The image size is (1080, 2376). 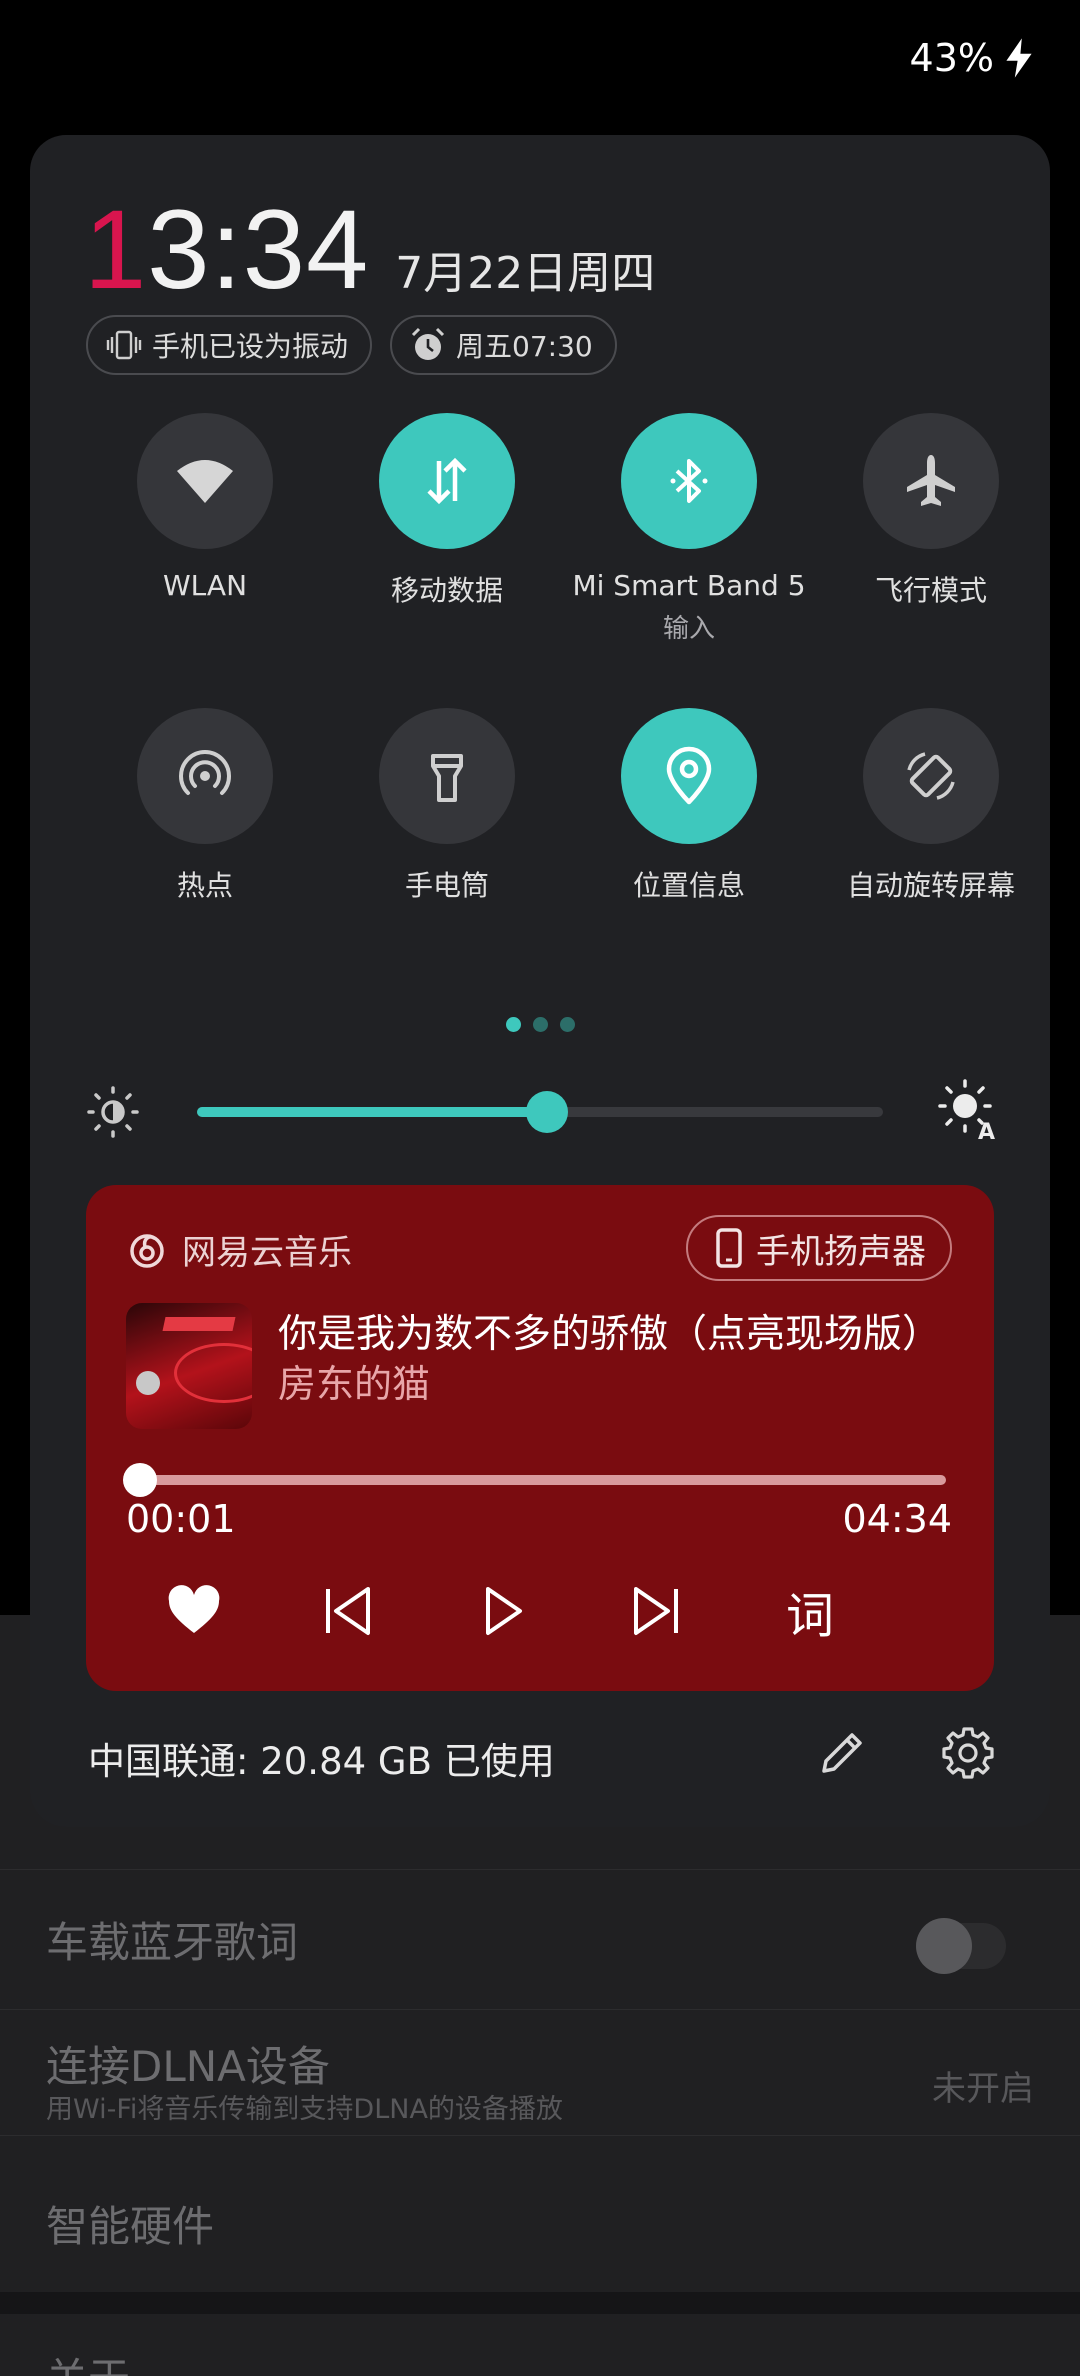 I want to click on bg-row-title: 关于, so click(x=88, y=2360).